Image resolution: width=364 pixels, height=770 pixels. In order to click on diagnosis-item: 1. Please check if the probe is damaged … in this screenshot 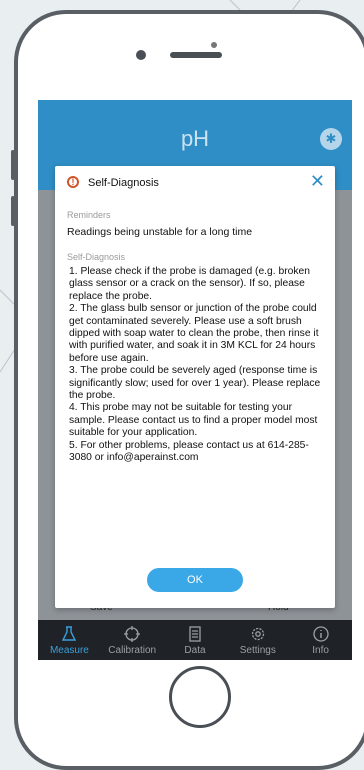, I will do `click(189, 284)`.